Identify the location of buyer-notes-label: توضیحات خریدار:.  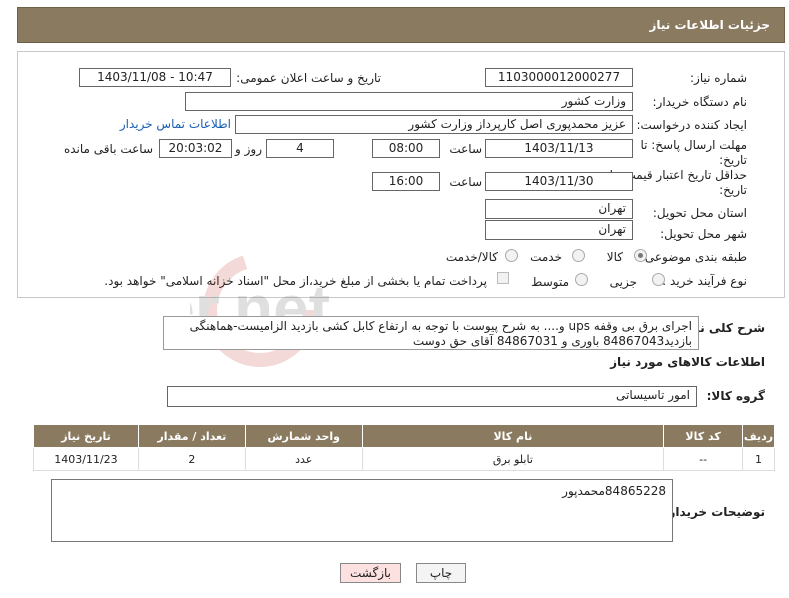
(714, 512).